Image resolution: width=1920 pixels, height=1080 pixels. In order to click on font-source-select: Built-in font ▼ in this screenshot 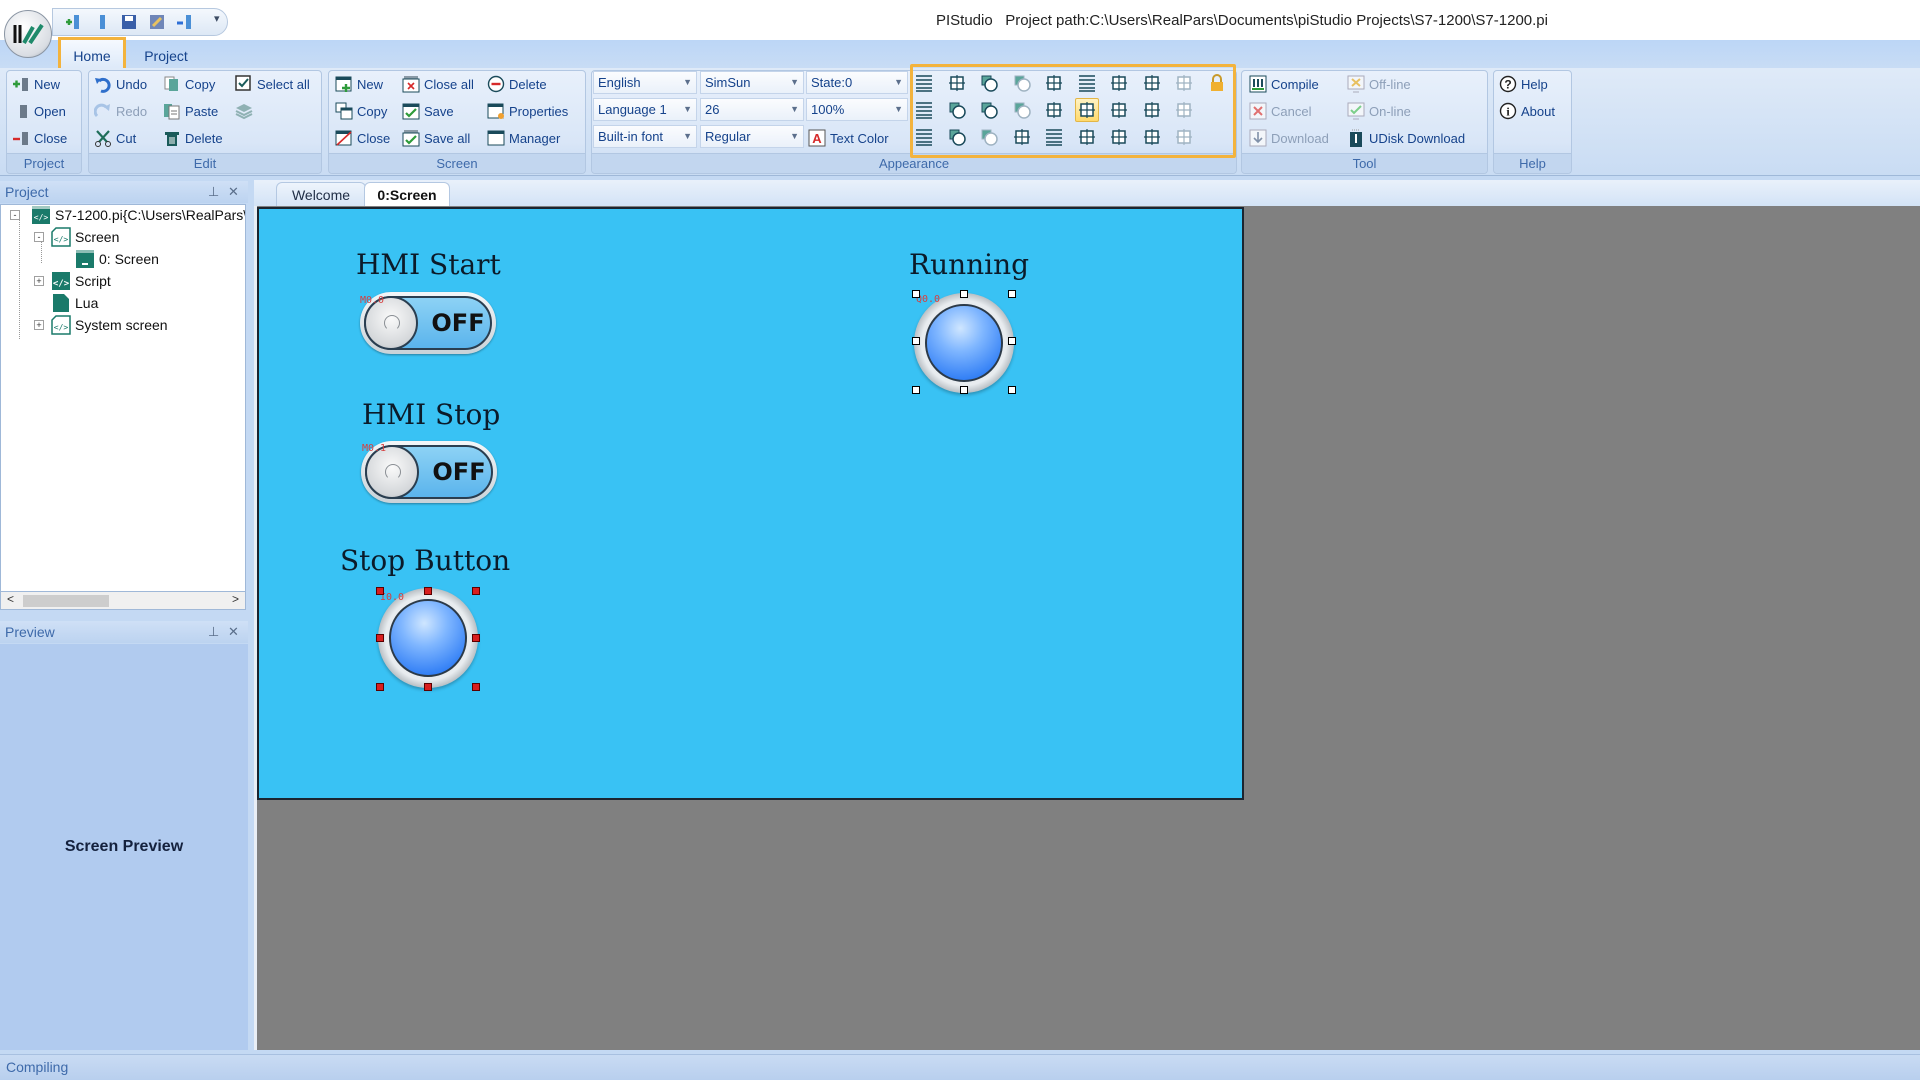, I will do `click(645, 136)`.